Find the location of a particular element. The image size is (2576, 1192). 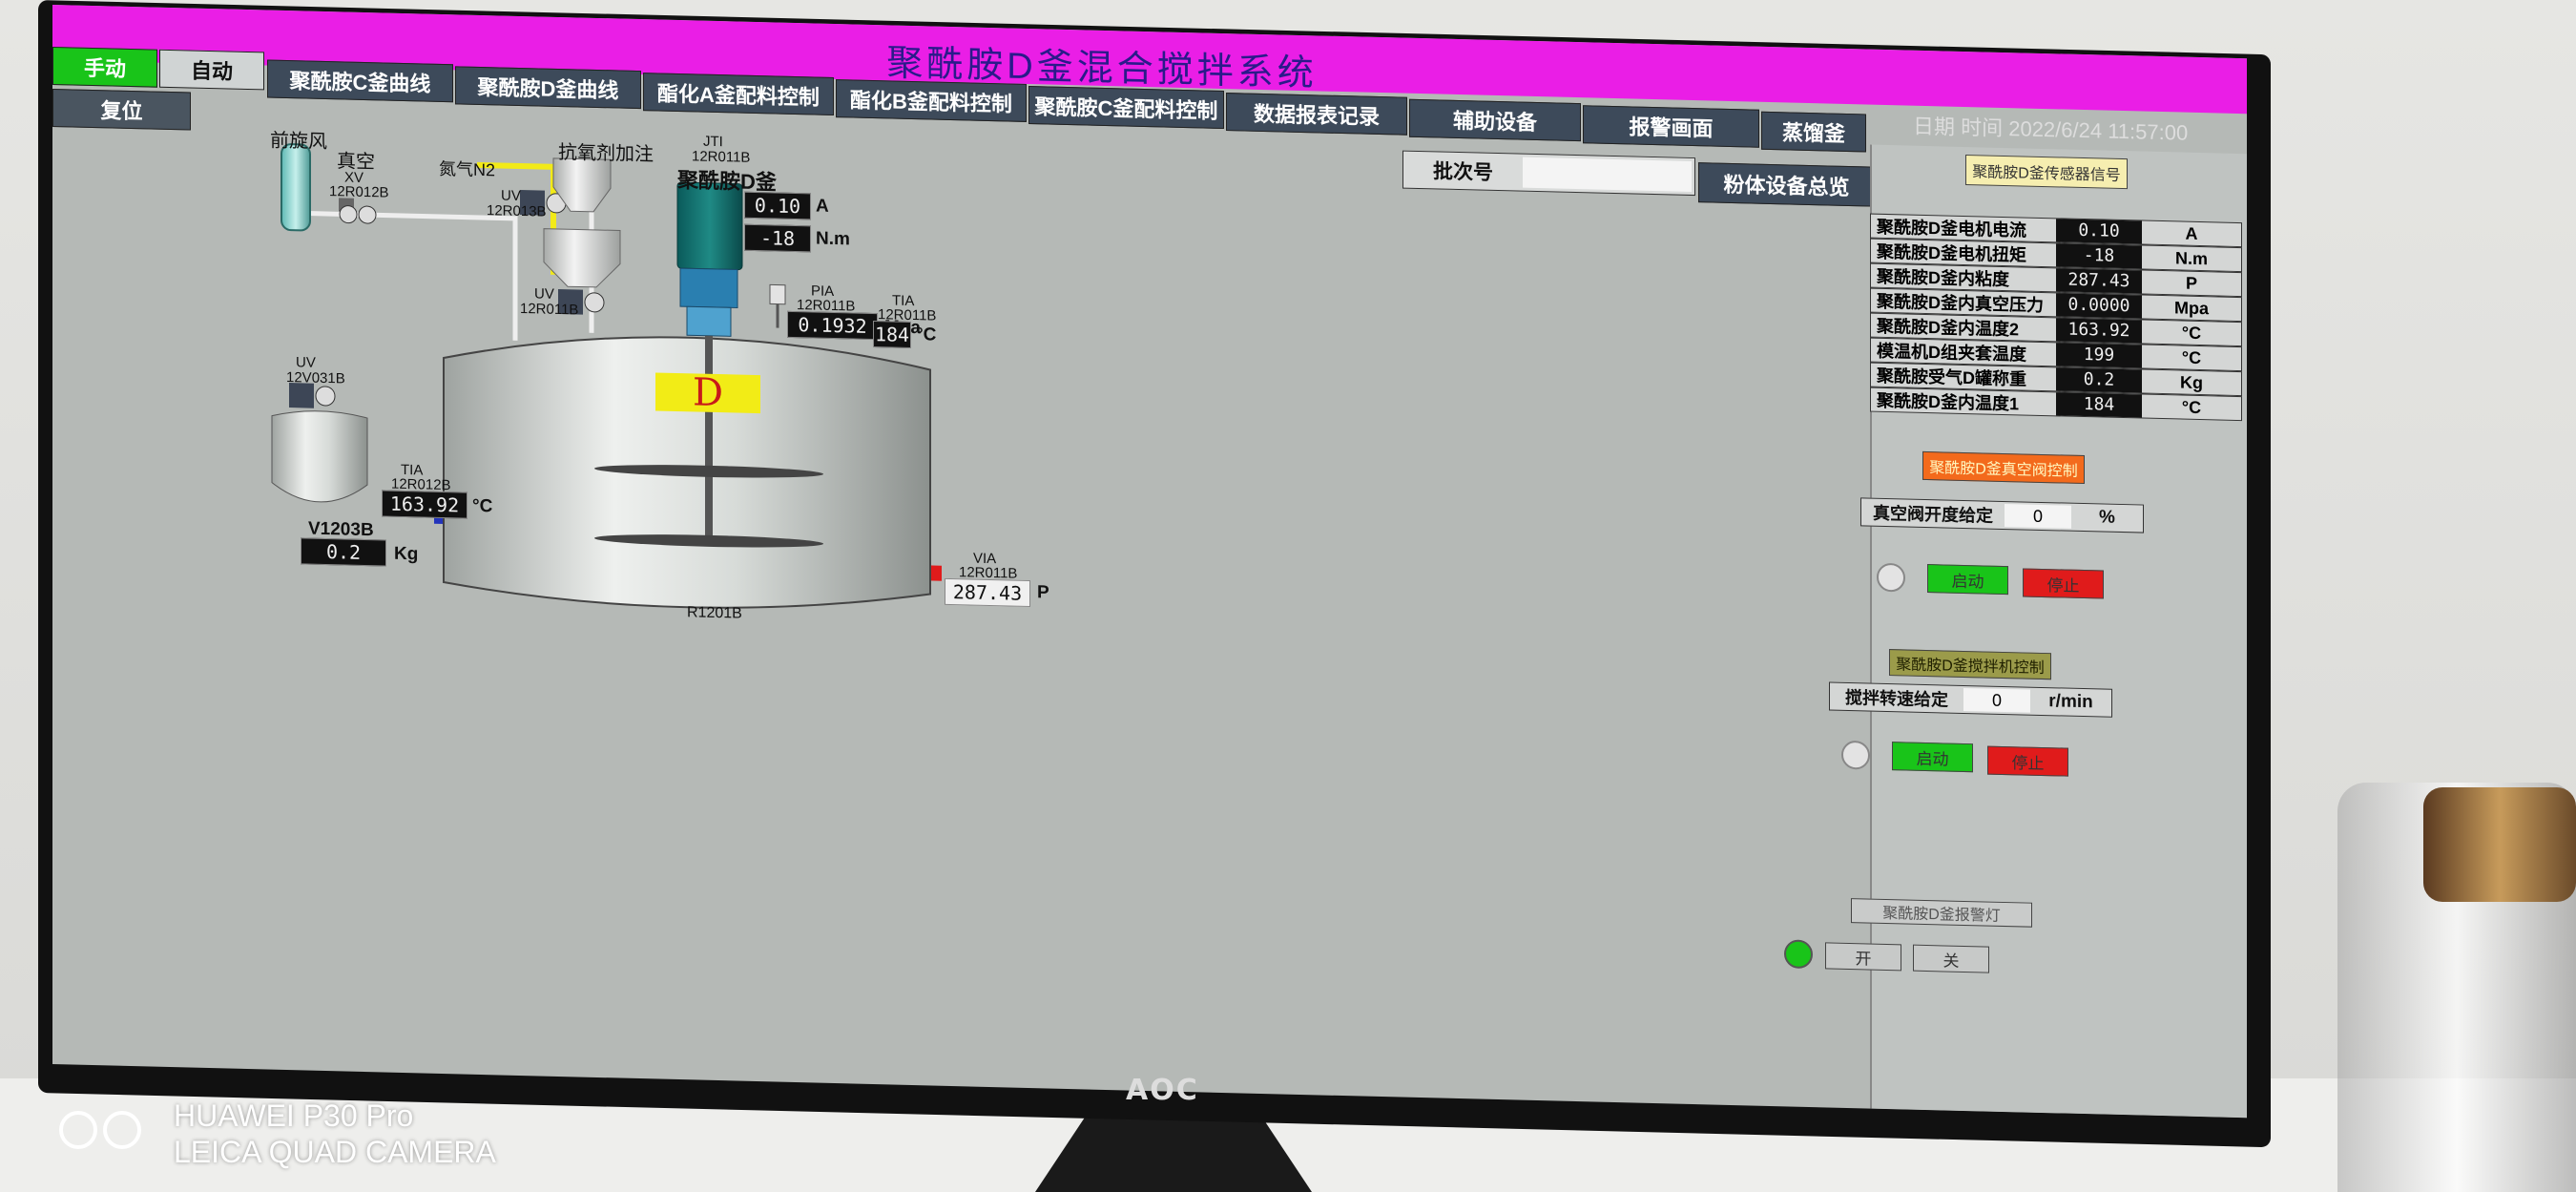

motor-torque-value: -18 is located at coordinates (777, 238).